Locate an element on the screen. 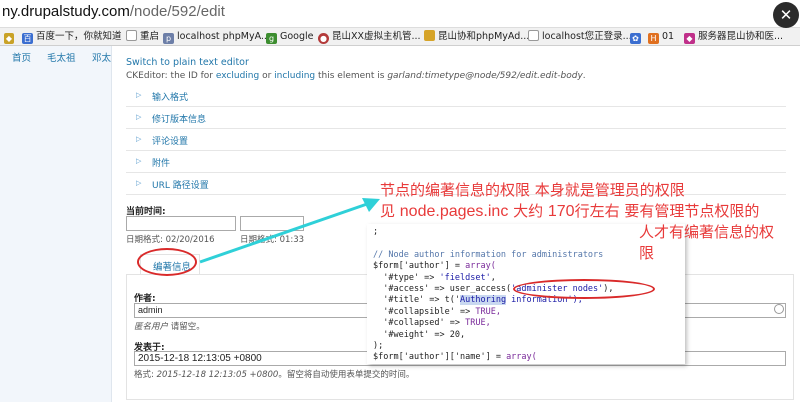  bookmark-paw: ✿ is located at coordinates (637, 37).